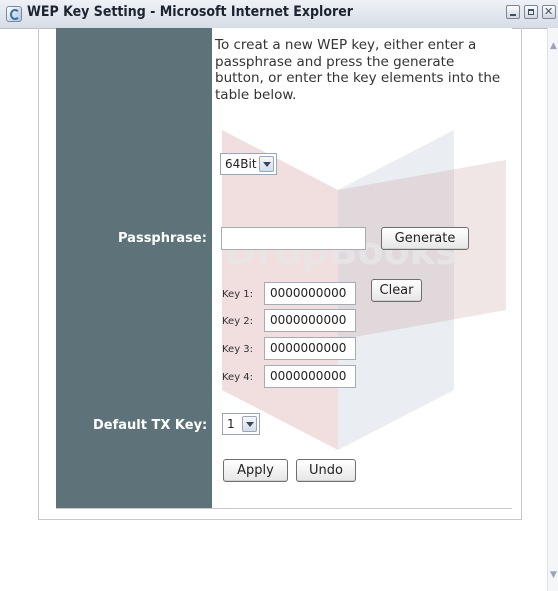 Image resolution: width=558 pixels, height=591 pixels. Describe the element at coordinates (310, 320) in the screenshot. I see `key-2-input: 0000000000` at that location.